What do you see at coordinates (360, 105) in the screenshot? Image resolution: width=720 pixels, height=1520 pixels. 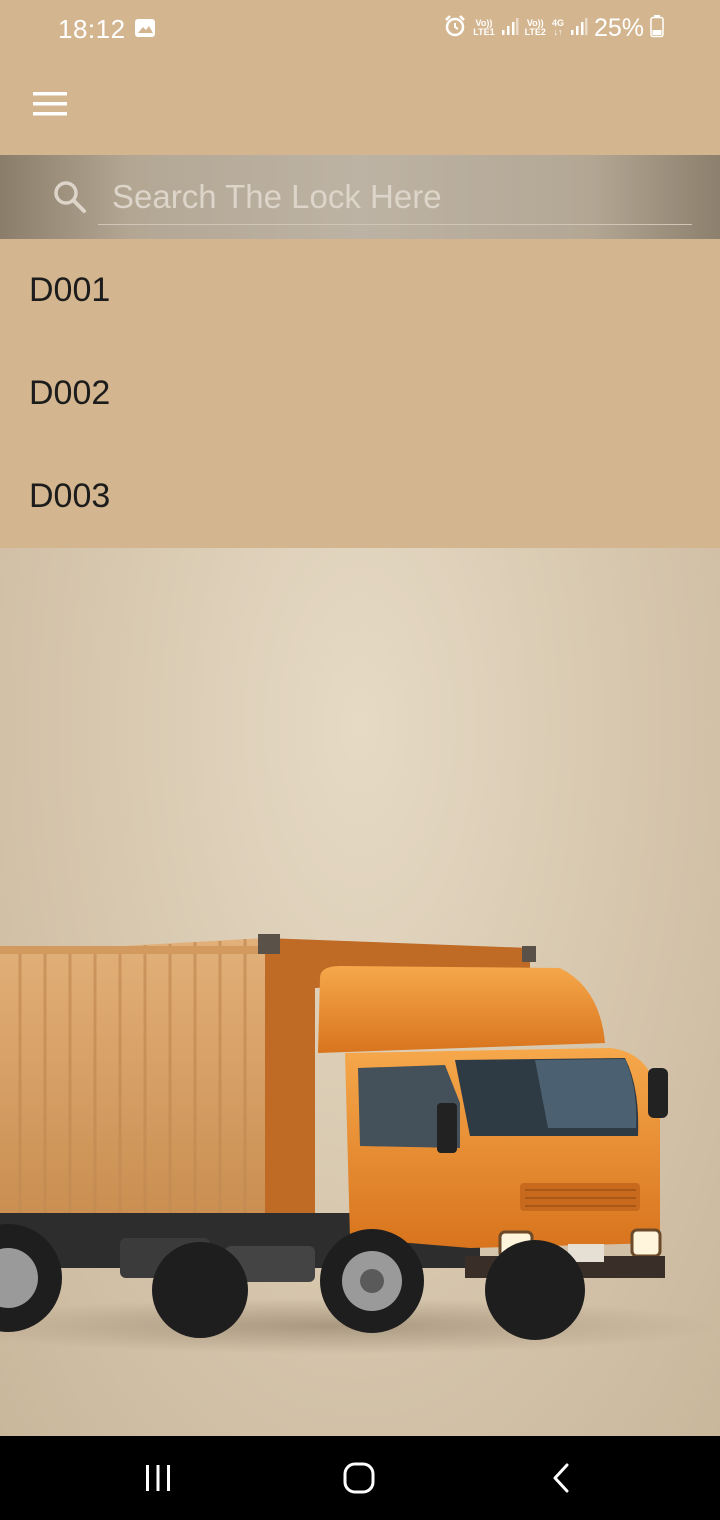 I see `app-bar` at bounding box center [360, 105].